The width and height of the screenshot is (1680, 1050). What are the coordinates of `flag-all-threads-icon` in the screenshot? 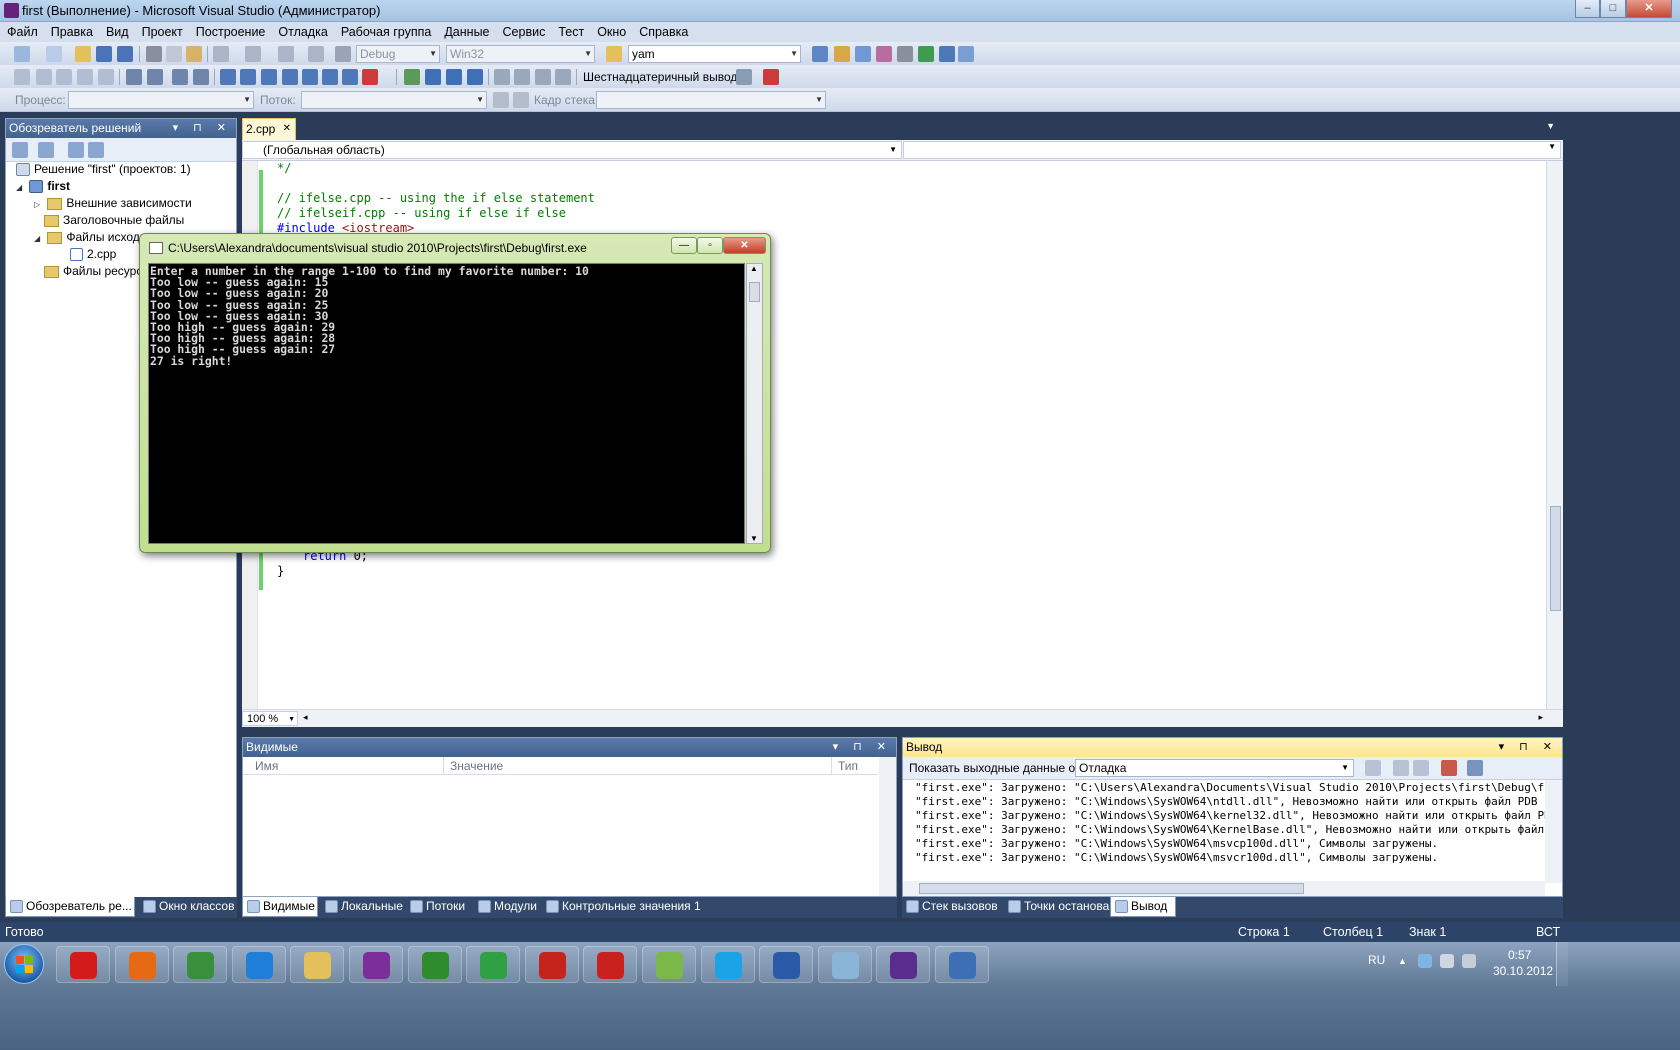 It's located at (521, 100).